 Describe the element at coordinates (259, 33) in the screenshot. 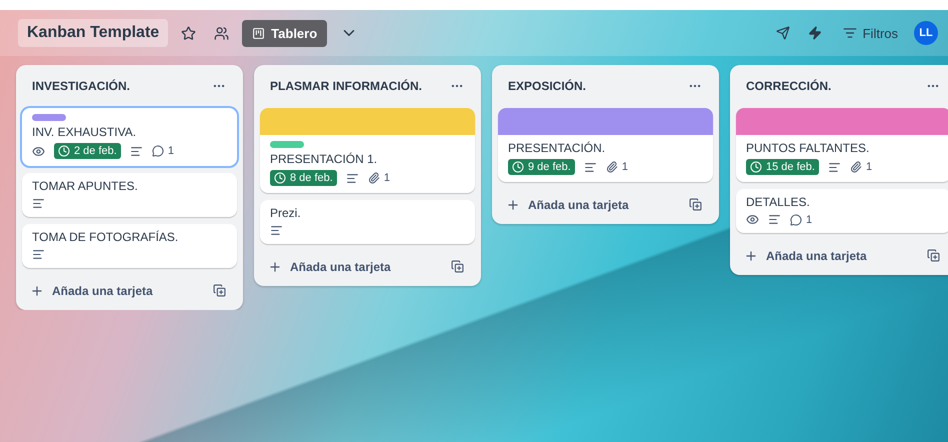

I see `board-icon` at that location.